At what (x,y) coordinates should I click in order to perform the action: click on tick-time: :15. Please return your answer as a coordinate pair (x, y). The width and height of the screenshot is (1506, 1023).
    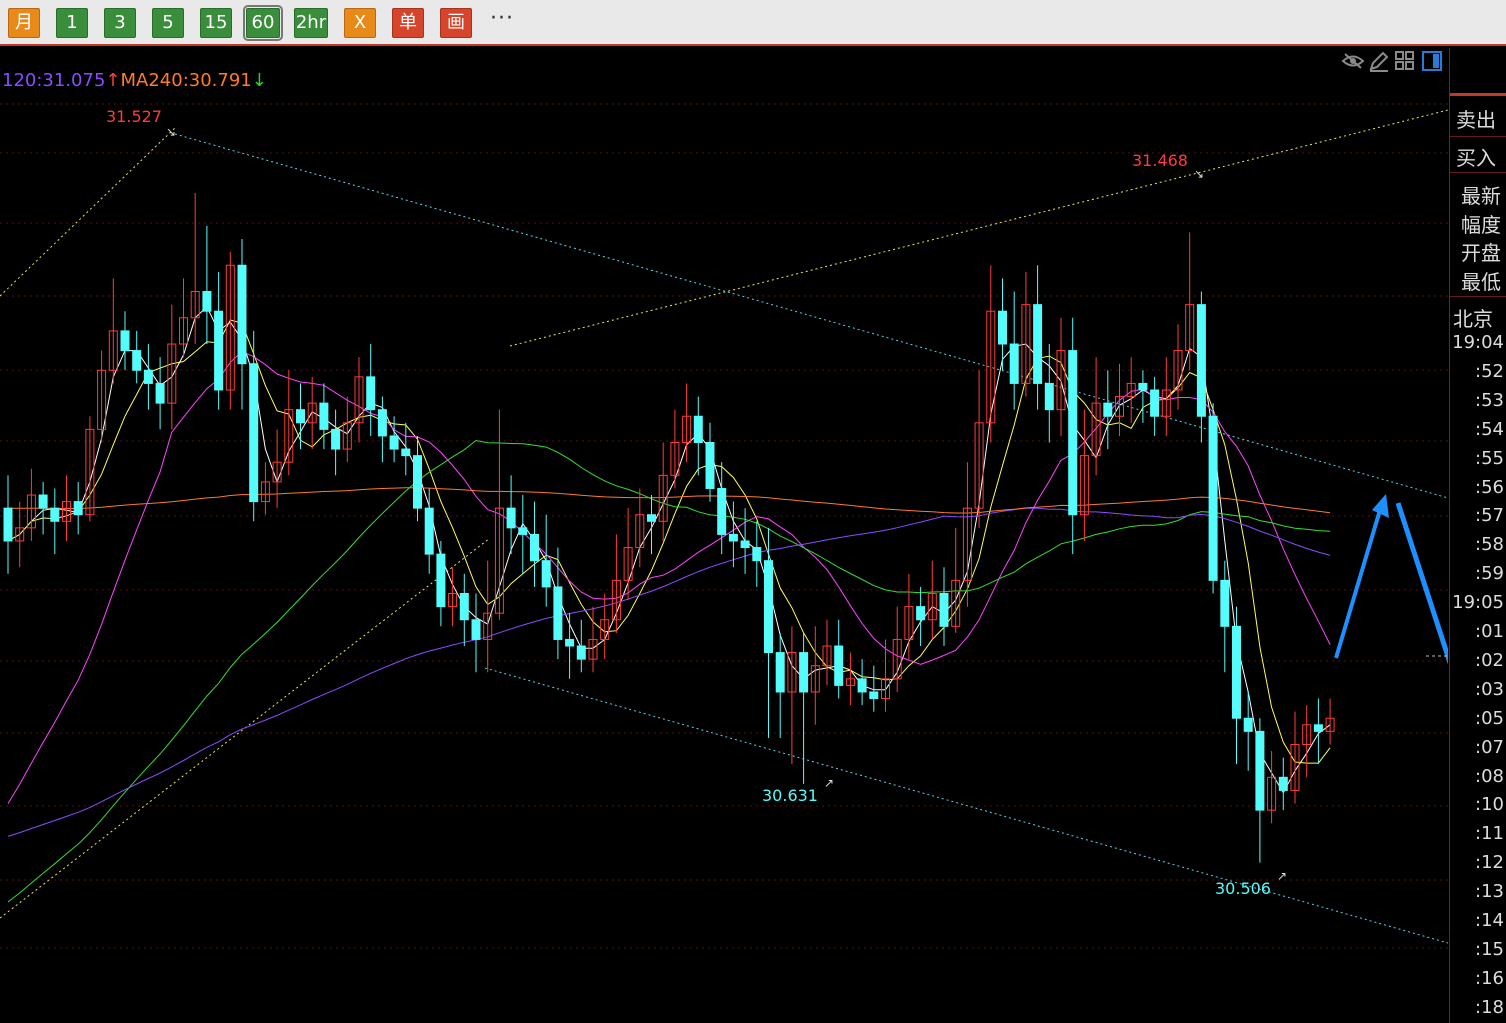
    Looking at the image, I should click on (1489, 949).